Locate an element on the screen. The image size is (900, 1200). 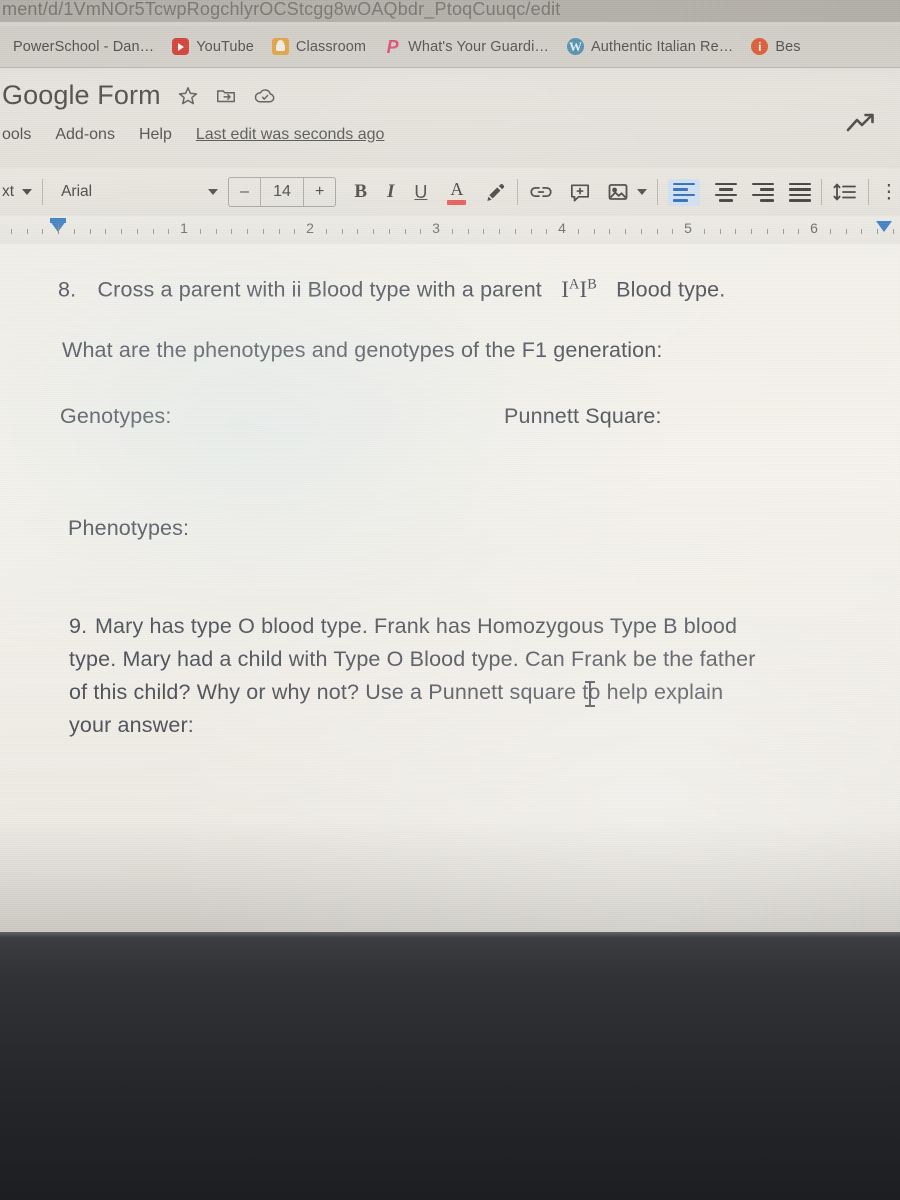
allele-i-1: I is located at coordinates (565, 289).